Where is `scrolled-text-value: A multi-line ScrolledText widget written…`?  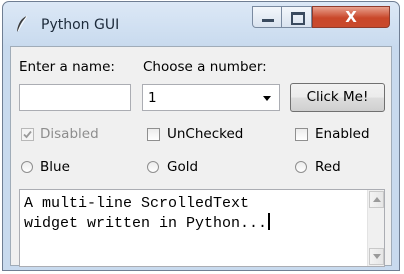
scrolled-text-value: A multi-line ScrolledText widget written… is located at coordinates (146, 213).